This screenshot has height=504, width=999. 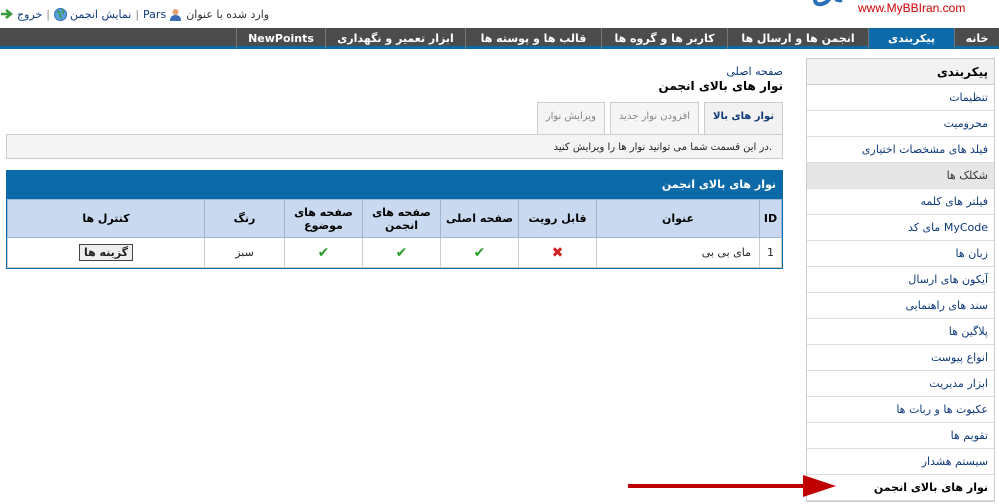 I want to click on options-button: گزینه ها, so click(x=106, y=252).